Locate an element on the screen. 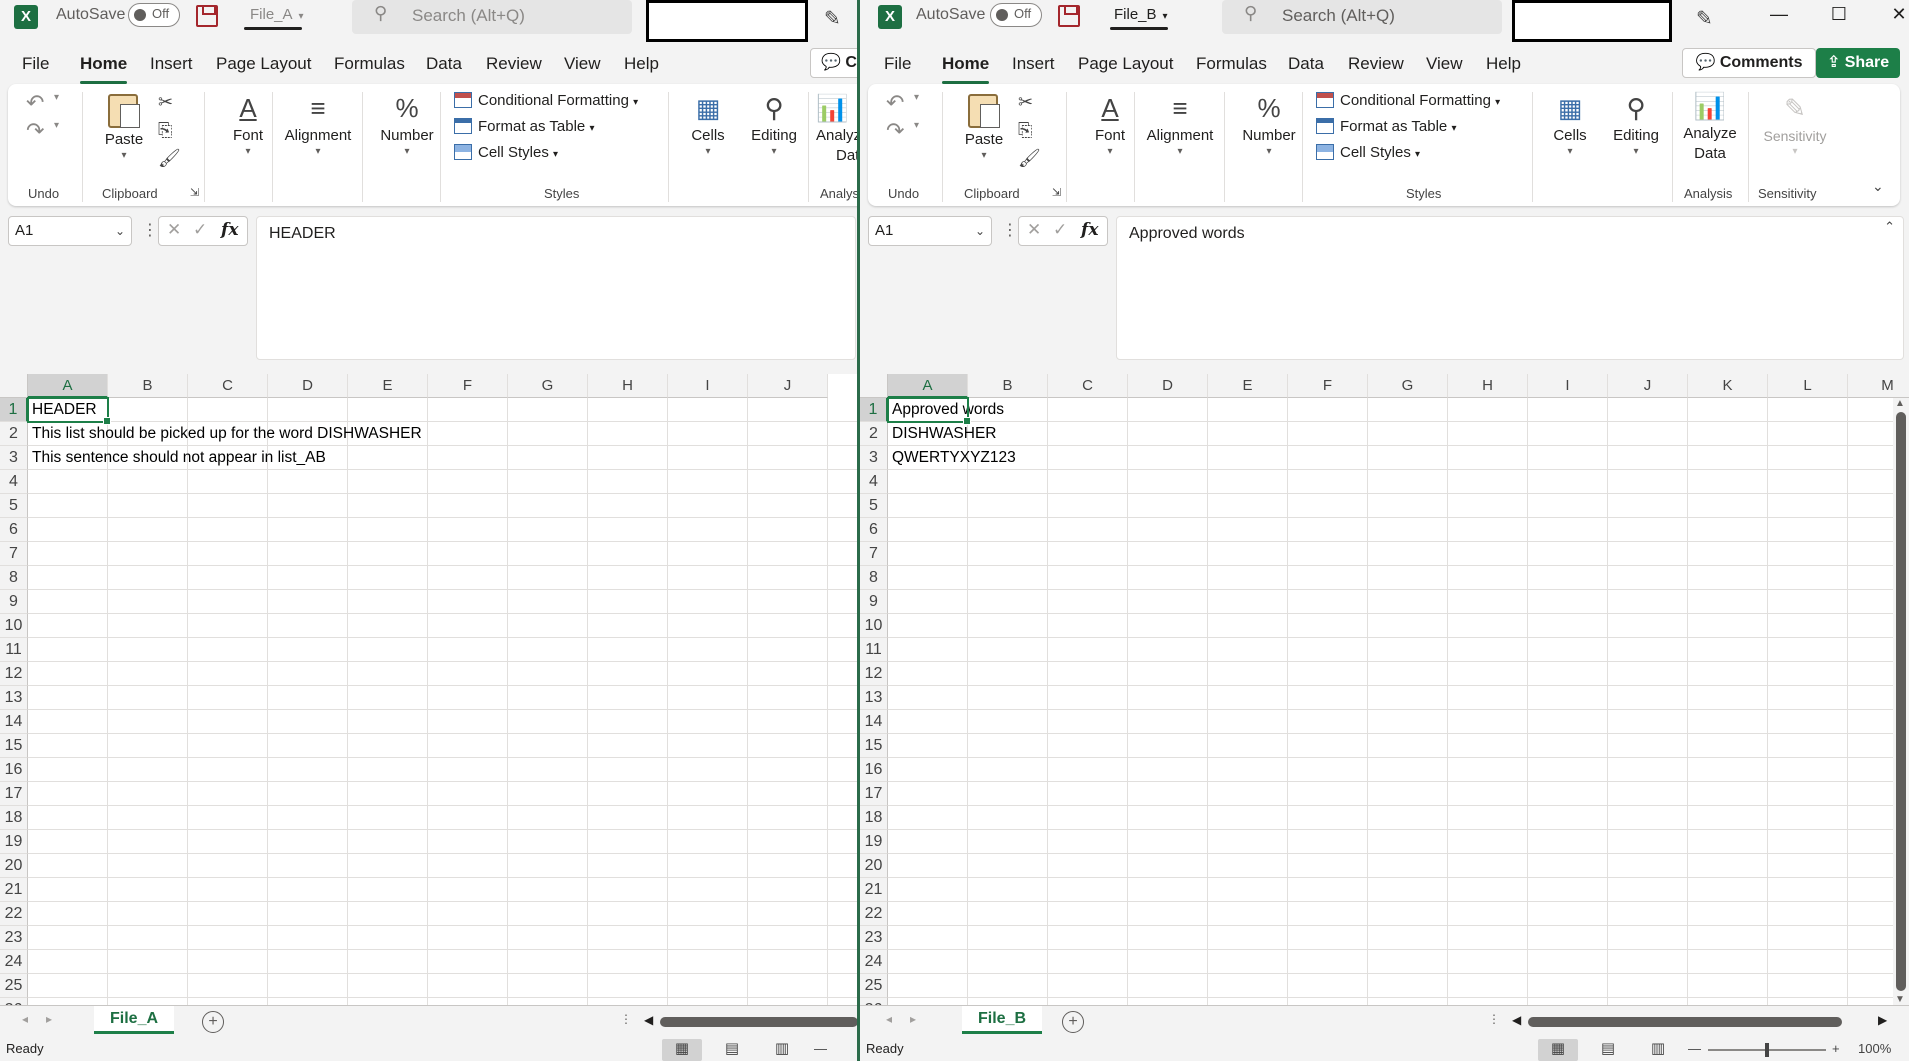 This screenshot has width=1909, height=1061. next-sheet-icon: ▸ is located at coordinates (913, 1019).